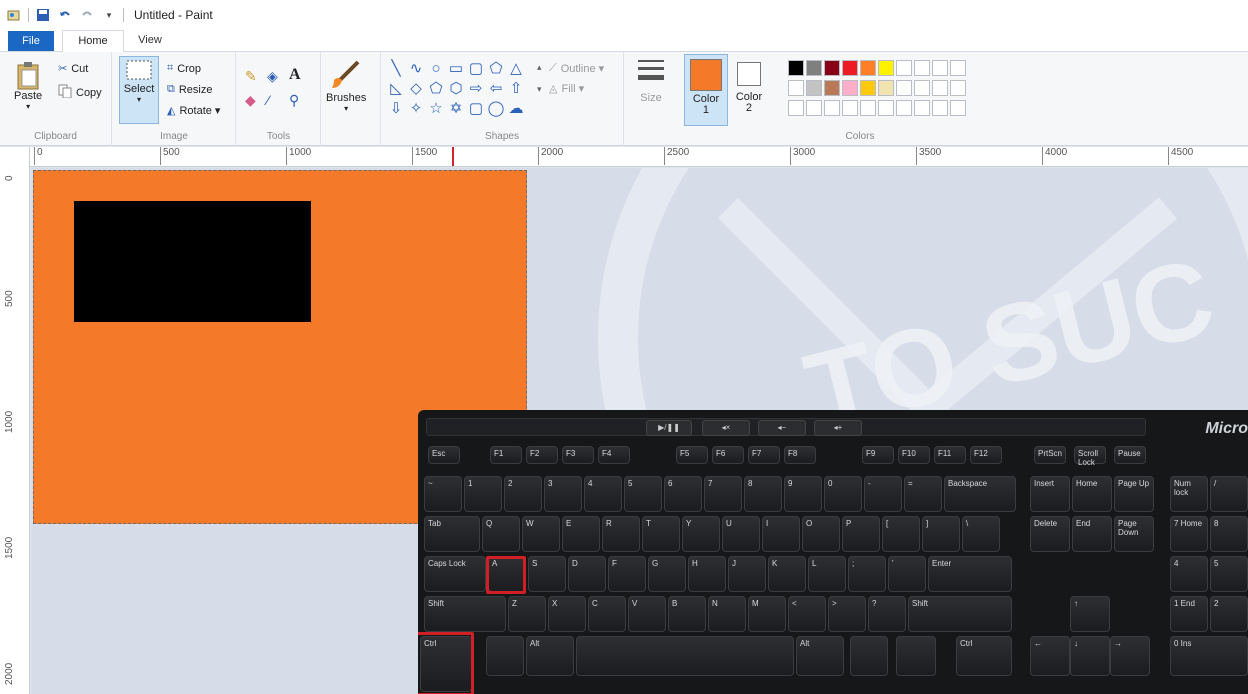 This screenshot has width=1248, height=694. Describe the element at coordinates (416, 69) in the screenshot. I see `curve-shape-icon: ∿` at that location.